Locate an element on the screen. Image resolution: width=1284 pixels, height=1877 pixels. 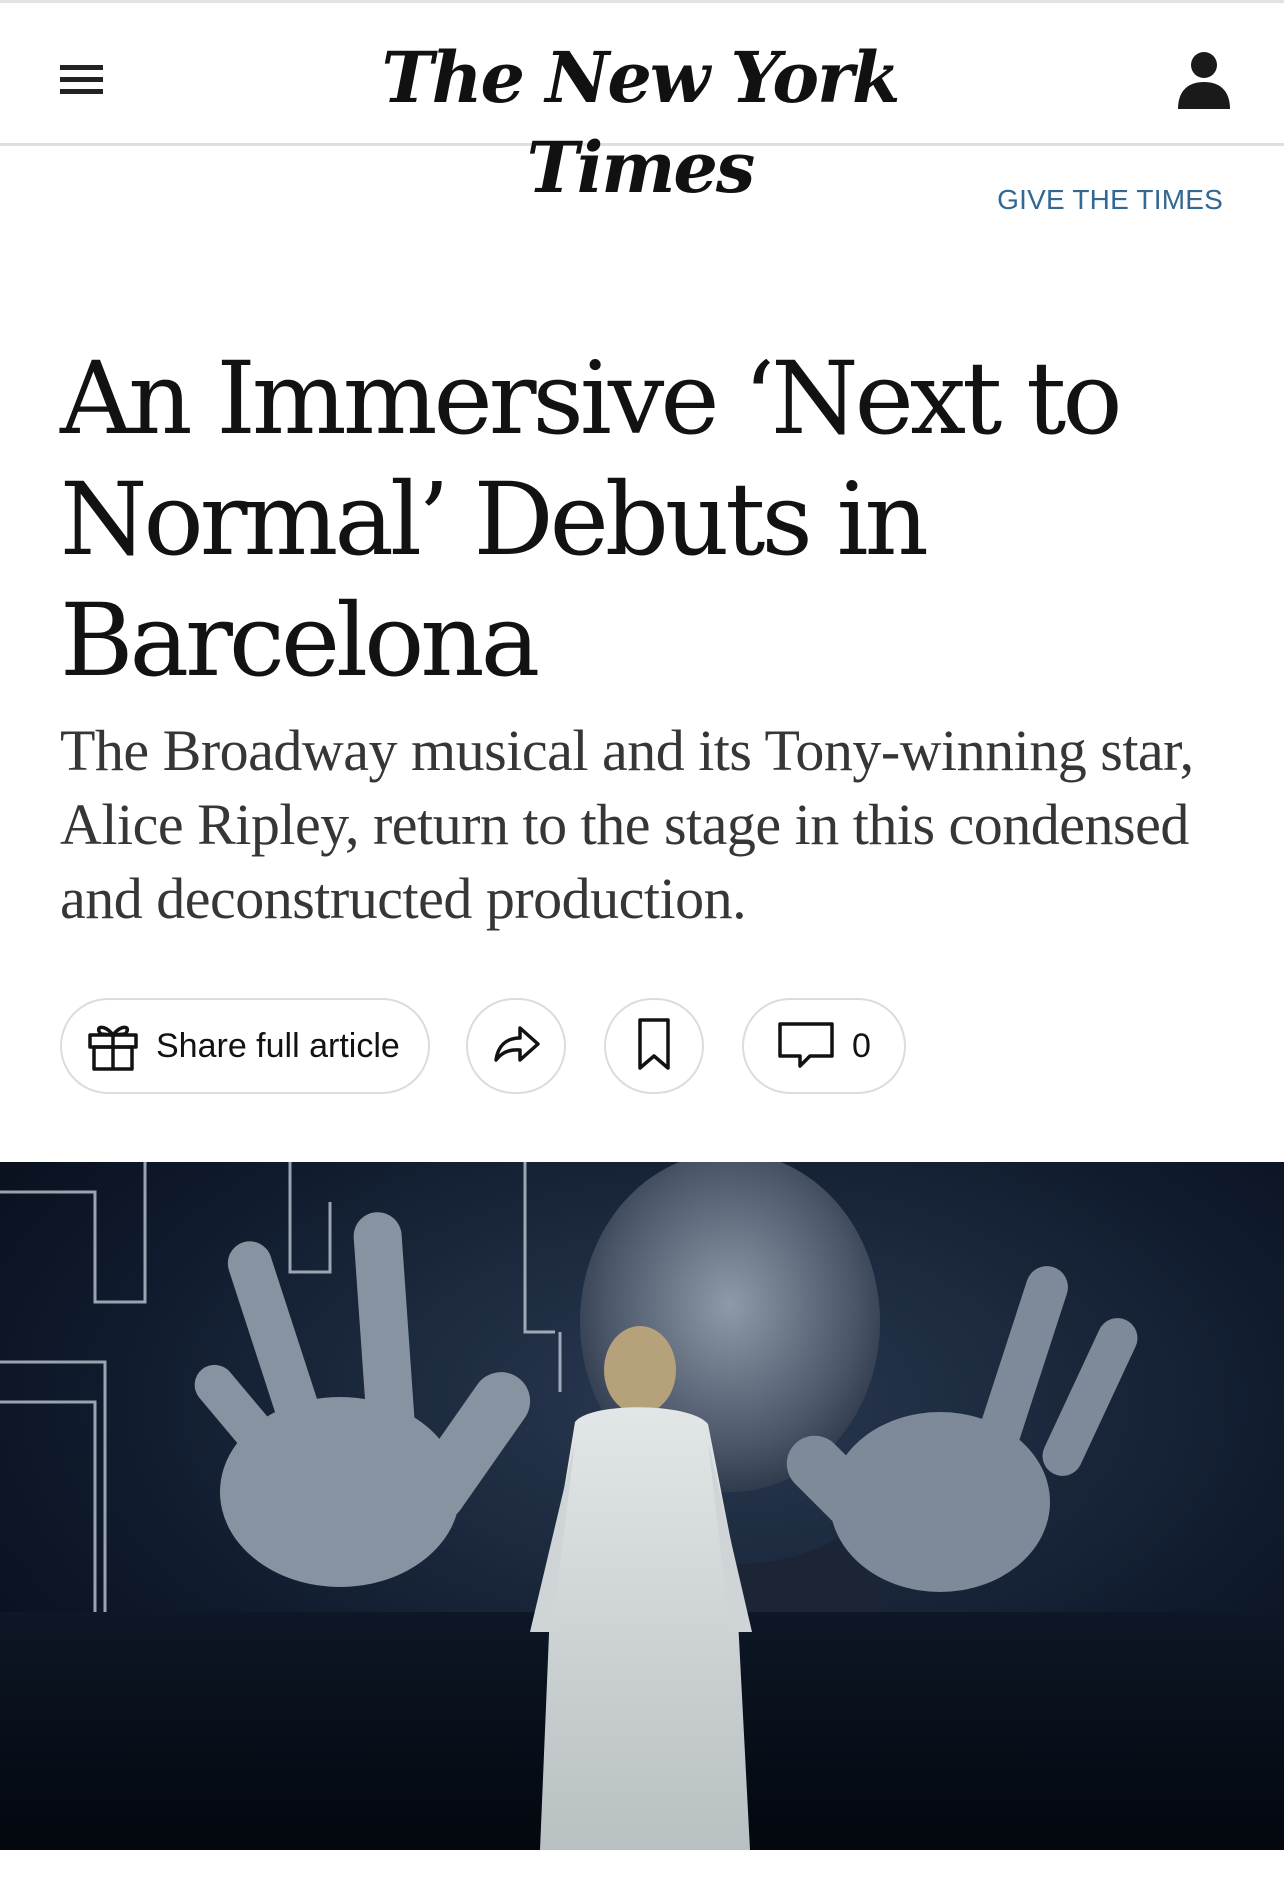
site-header: The New York Times is located at coordinates (642, 104).